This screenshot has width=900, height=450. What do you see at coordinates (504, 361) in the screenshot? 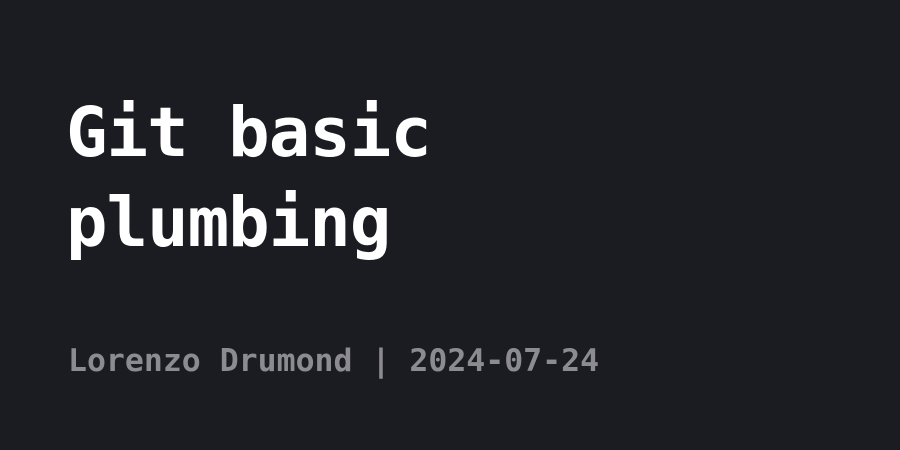
I see `post-date: 2024-07-24` at bounding box center [504, 361].